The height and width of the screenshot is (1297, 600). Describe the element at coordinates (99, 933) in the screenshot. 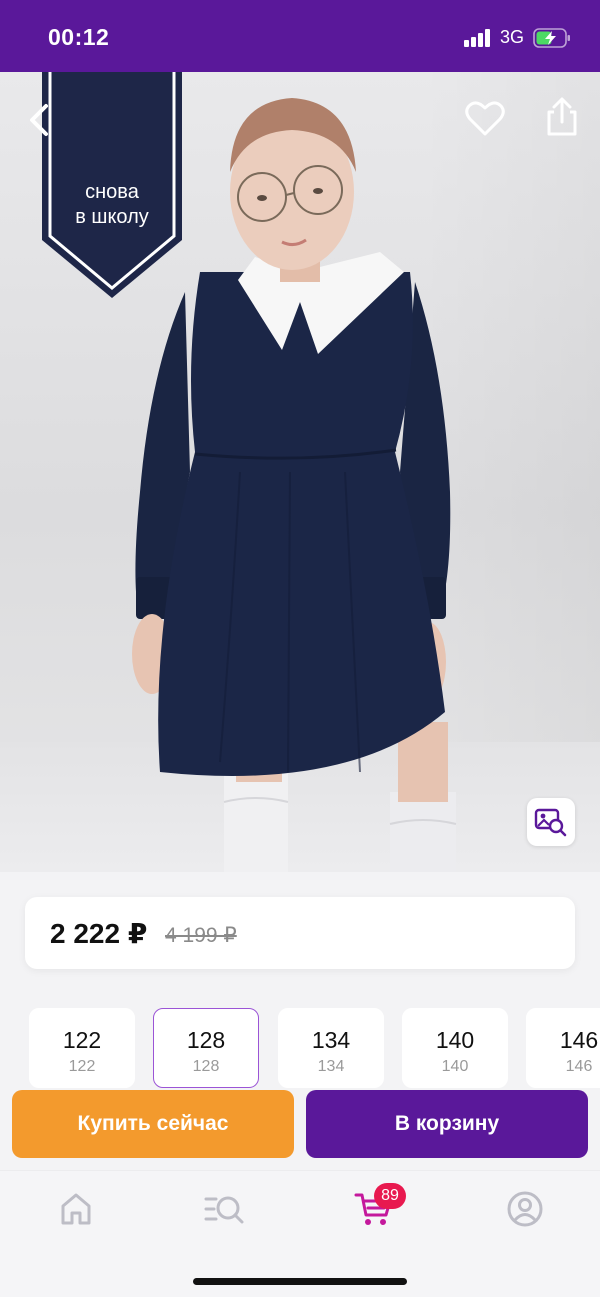

I see `current-price: 2 222 ₽` at that location.